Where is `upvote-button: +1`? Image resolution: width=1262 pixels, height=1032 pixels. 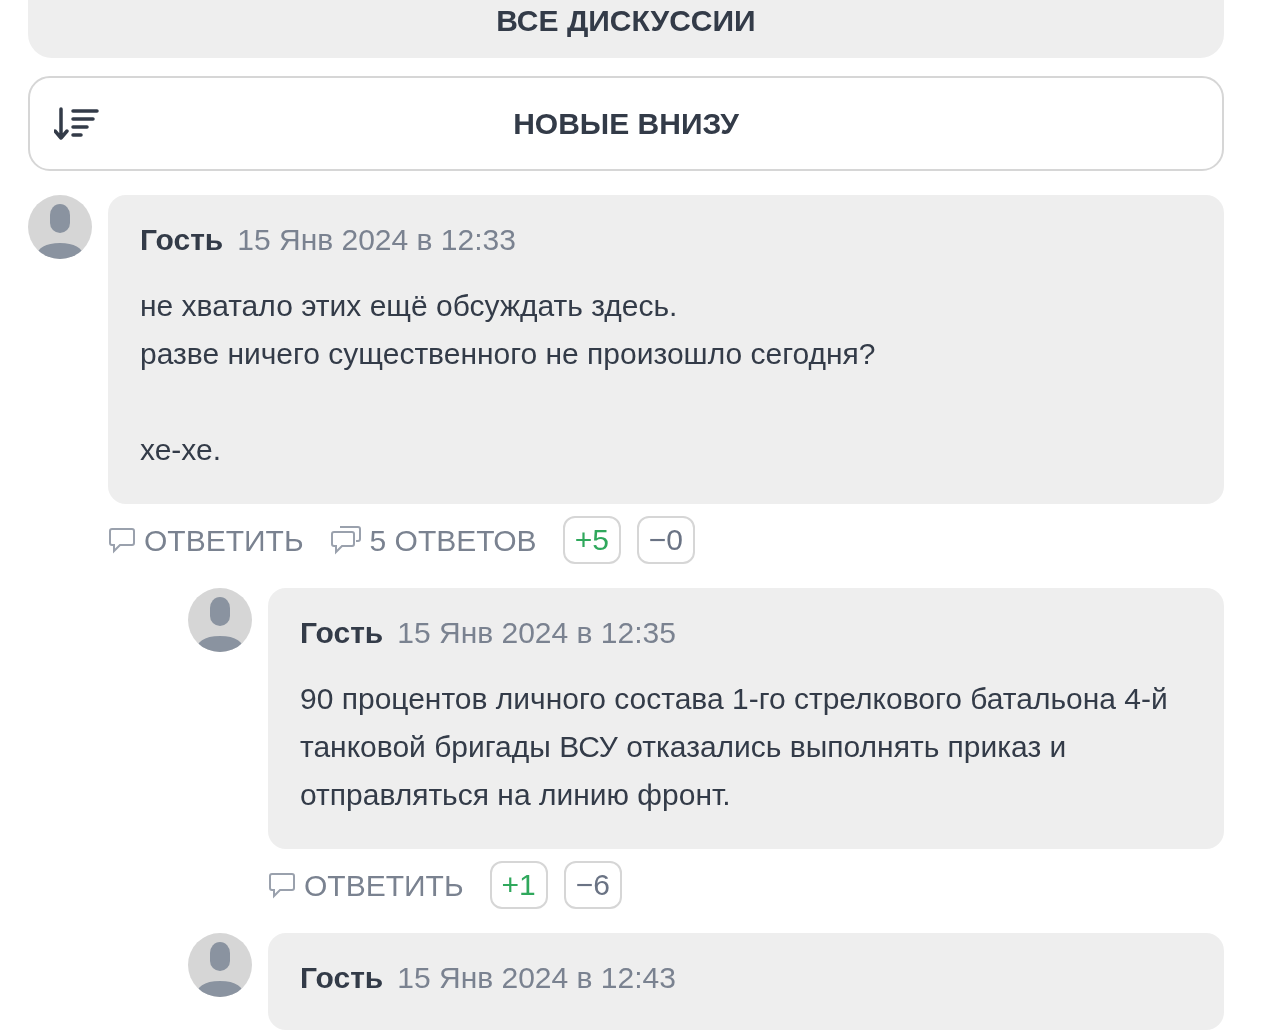
upvote-button: +1 is located at coordinates (518, 885).